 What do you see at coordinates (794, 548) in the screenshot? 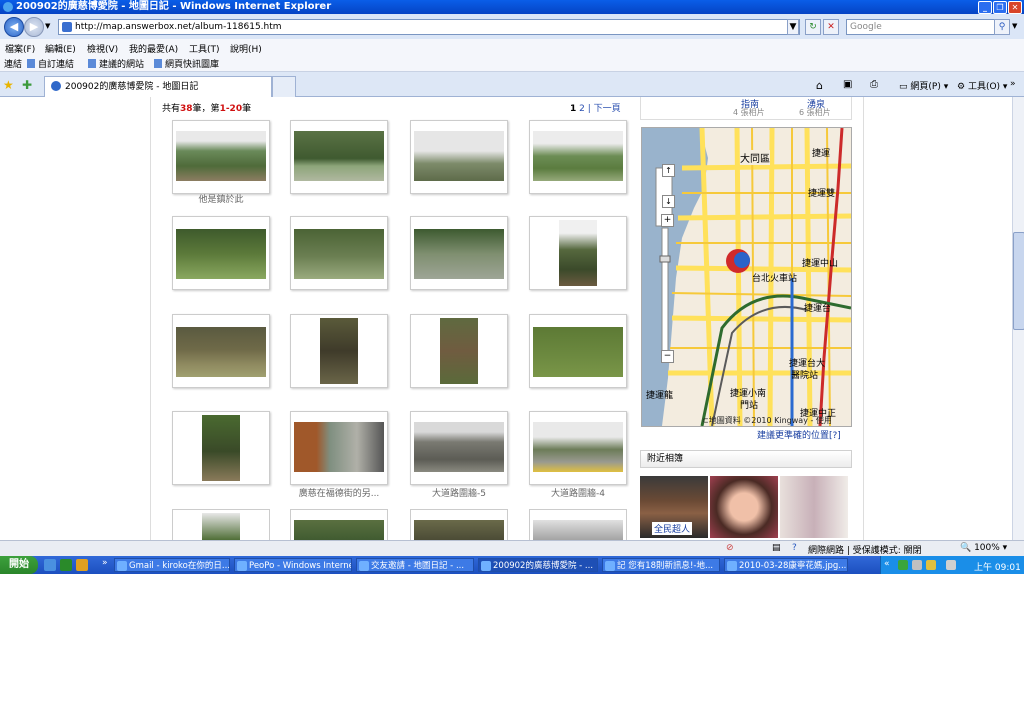
I see `help-icon: ?` at bounding box center [794, 548].